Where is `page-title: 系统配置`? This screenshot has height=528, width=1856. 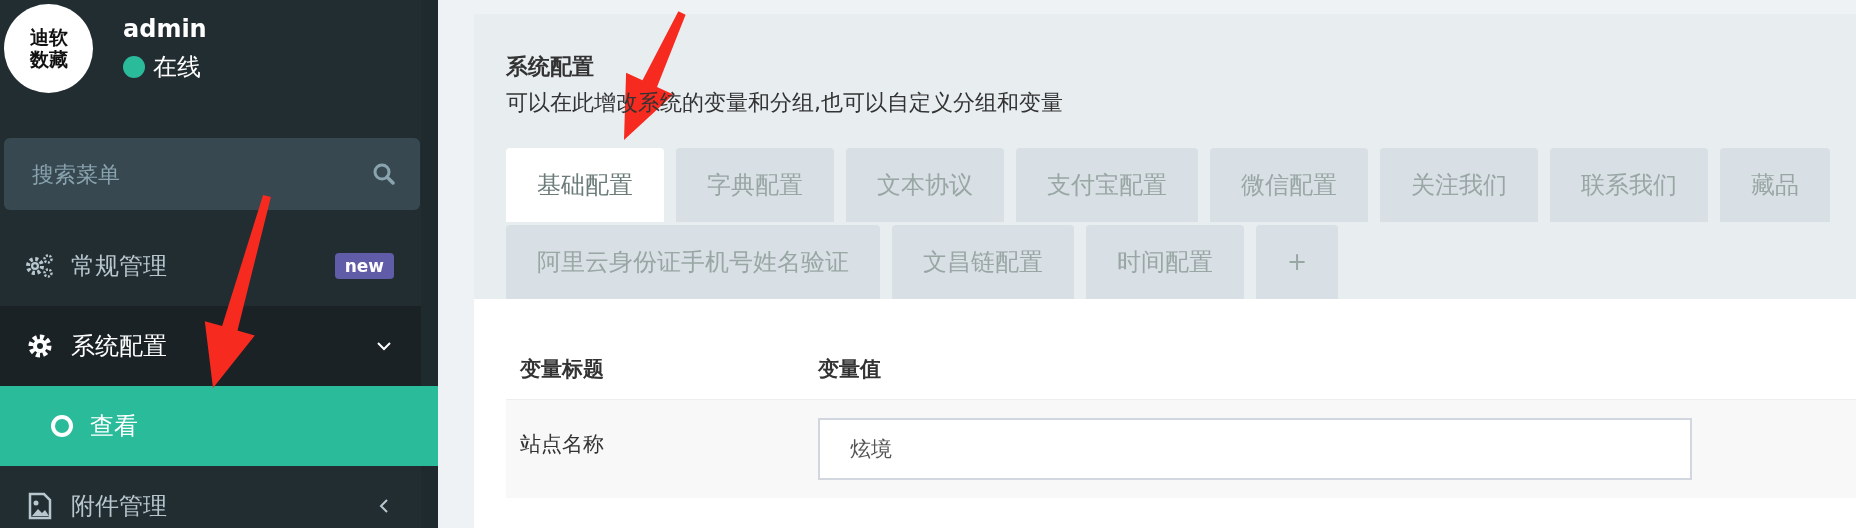
page-title: 系统配置 is located at coordinates (550, 67).